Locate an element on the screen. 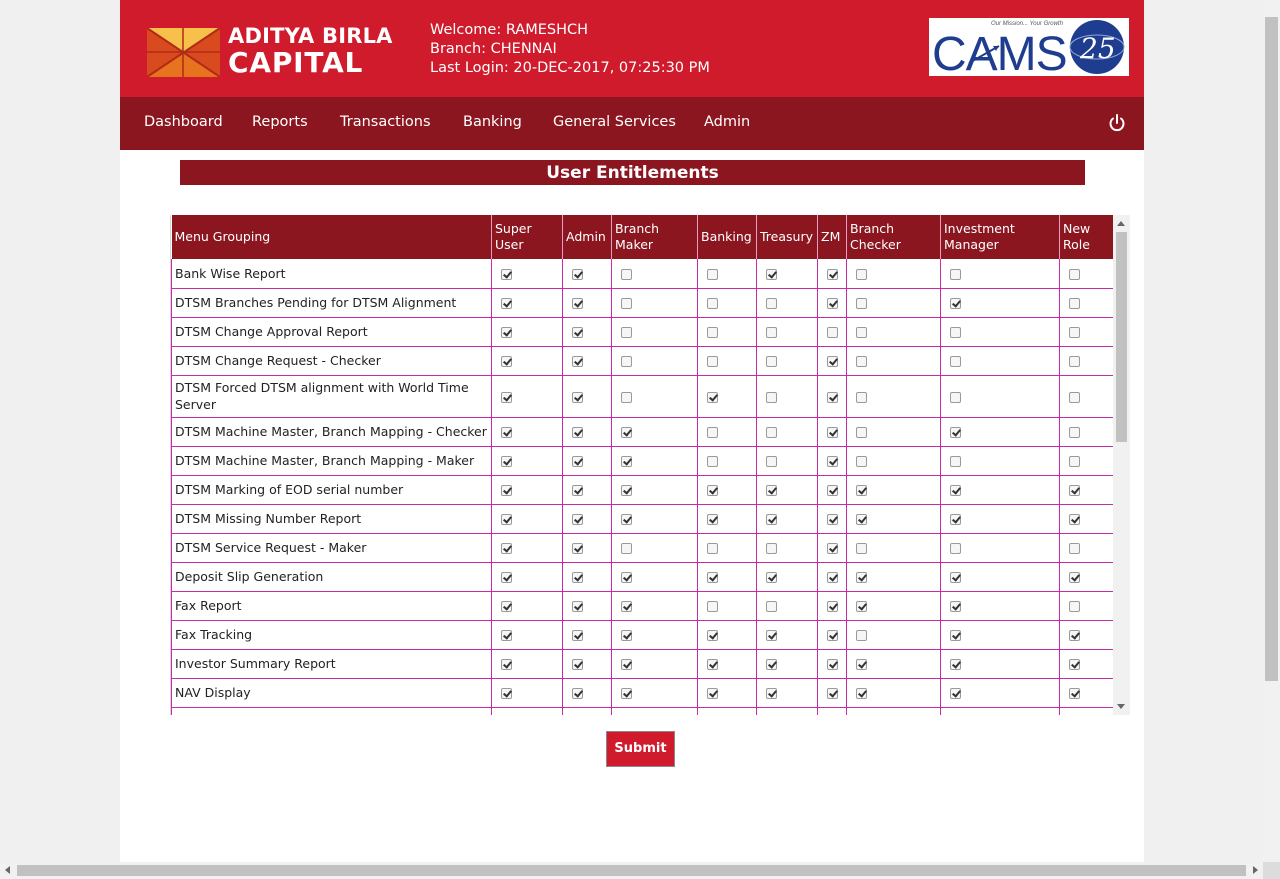  scroll-left-icon is located at coordinates (7, 870).